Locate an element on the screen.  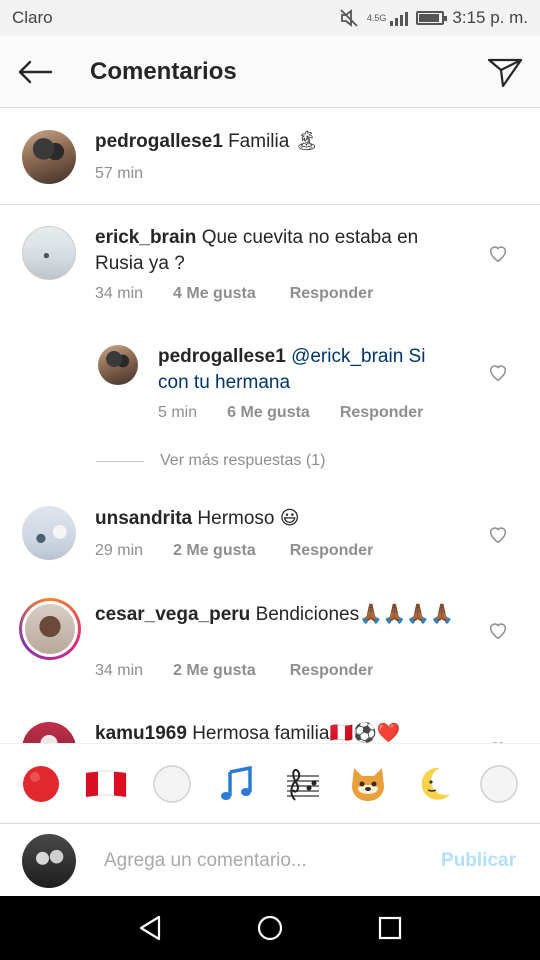
red-circle-icon is located at coordinates (41, 784).